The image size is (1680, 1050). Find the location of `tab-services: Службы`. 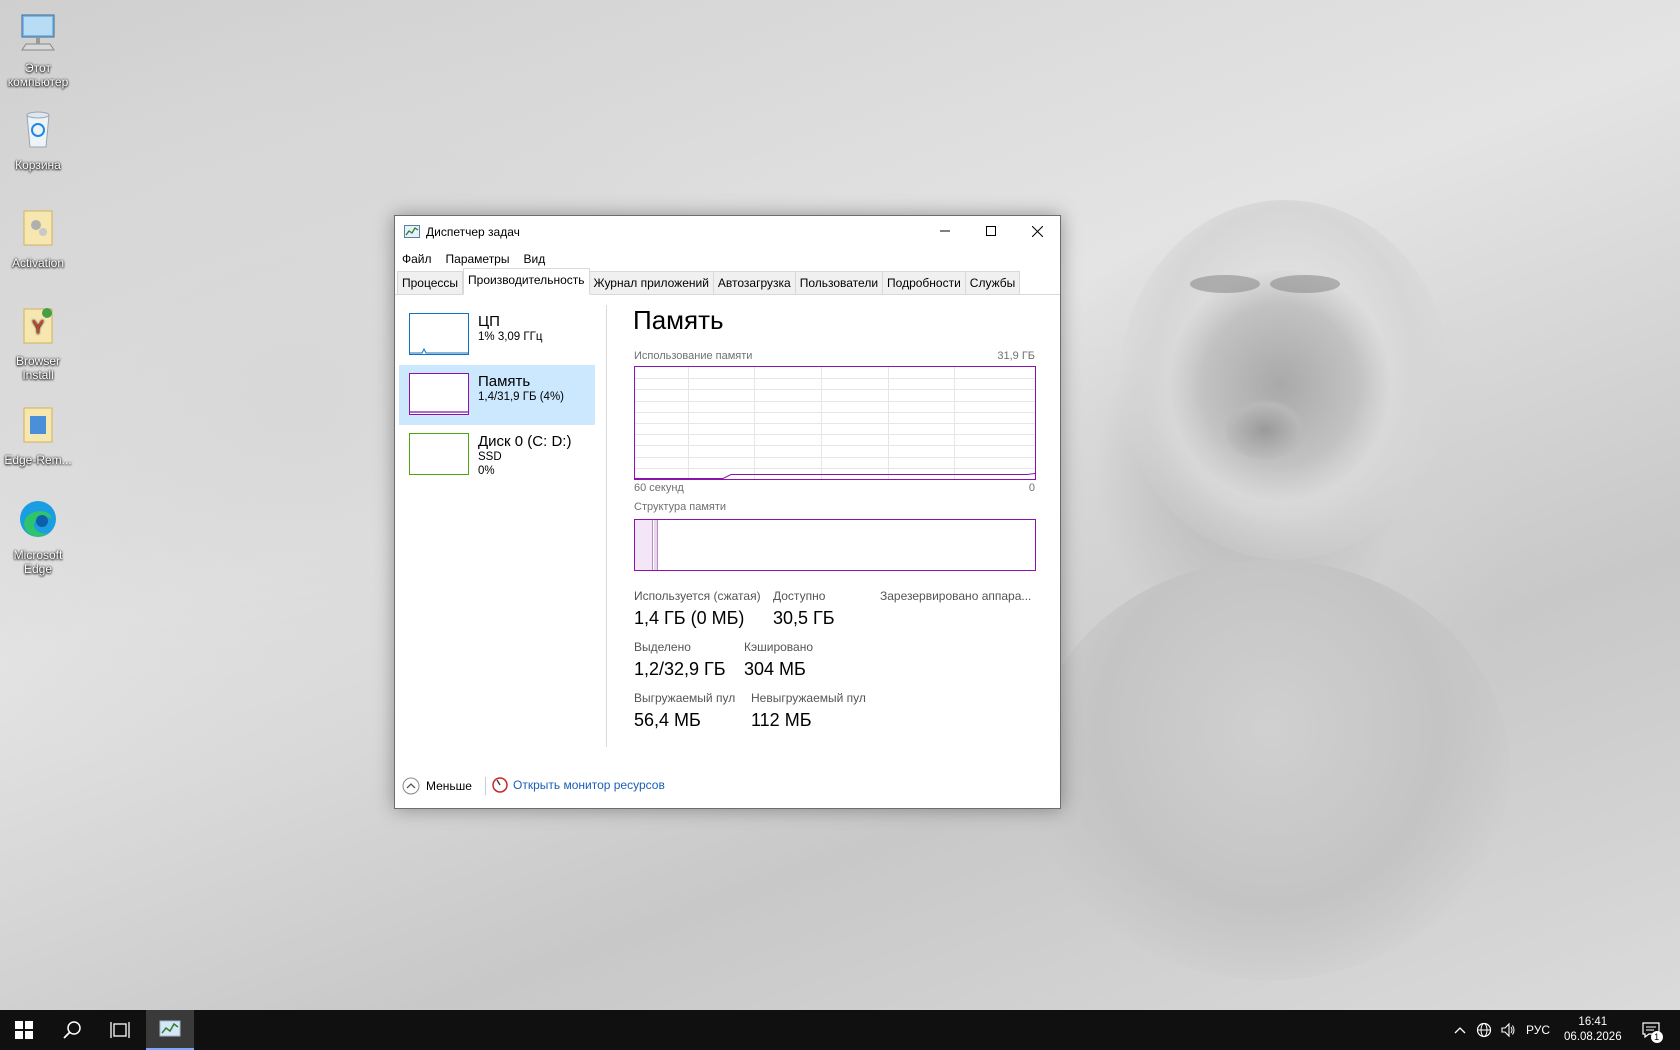

tab-services: Службы is located at coordinates (993, 282).